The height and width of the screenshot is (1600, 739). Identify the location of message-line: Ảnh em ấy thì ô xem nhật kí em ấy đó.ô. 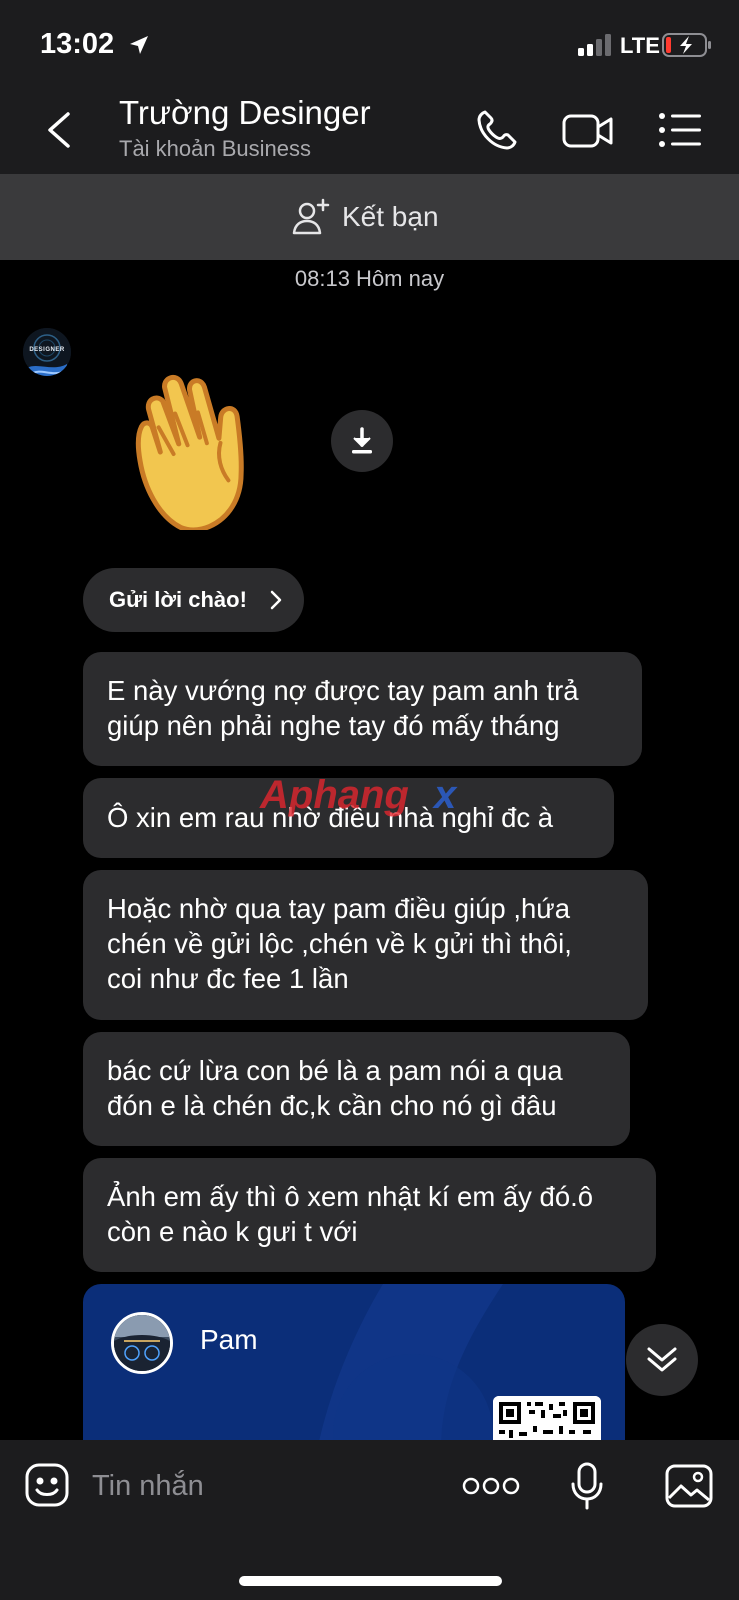
(350, 1196).